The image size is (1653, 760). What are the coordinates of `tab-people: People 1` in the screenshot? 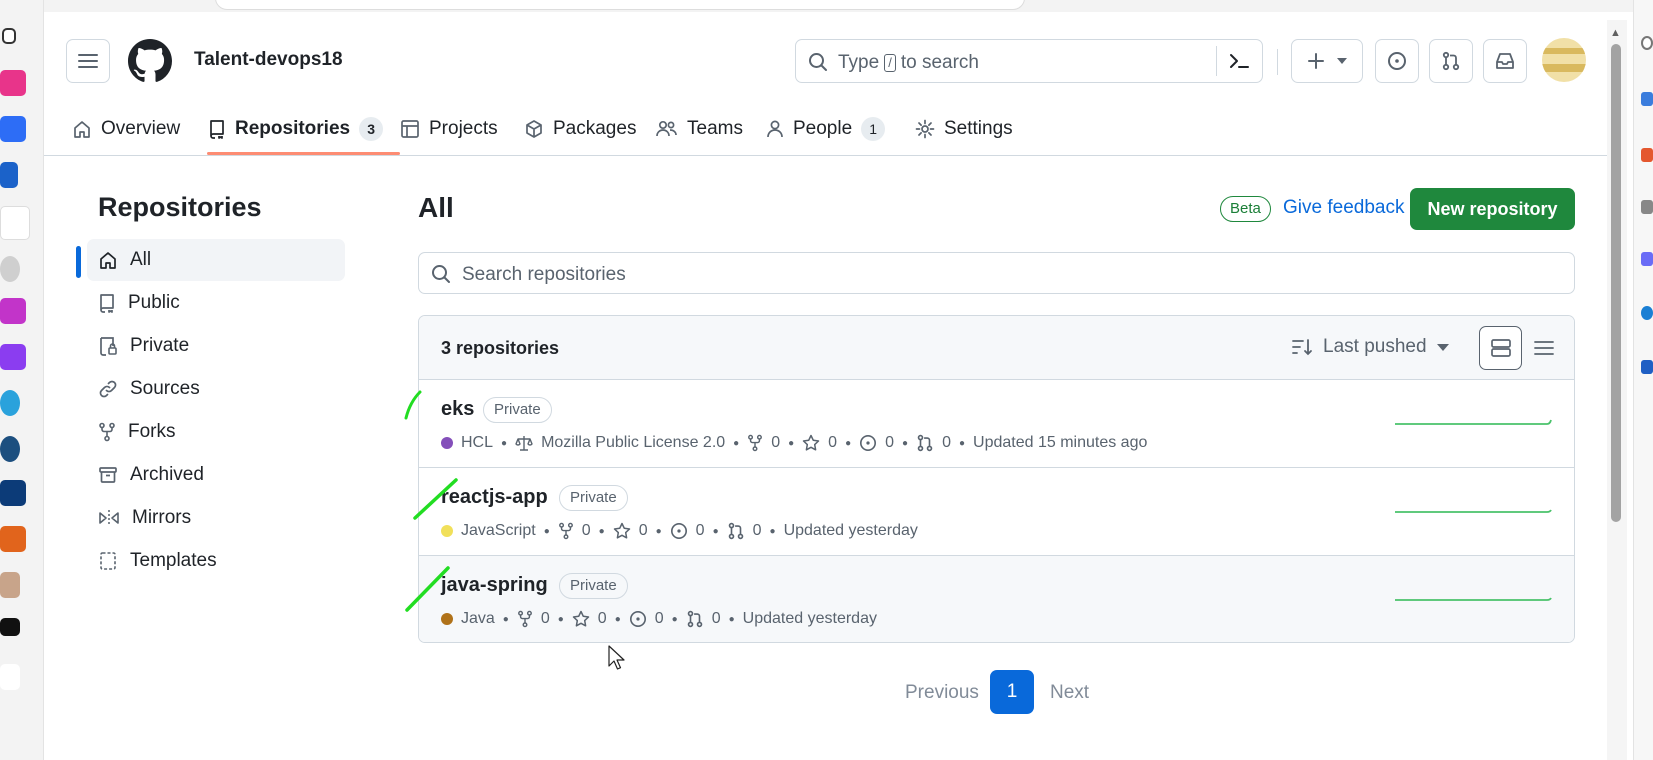 It's located at (826, 129).